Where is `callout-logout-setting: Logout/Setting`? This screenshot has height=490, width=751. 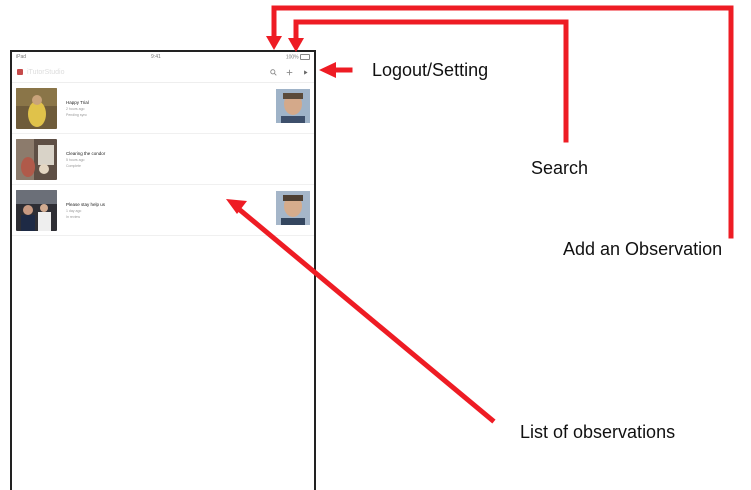 callout-logout-setting: Logout/Setting is located at coordinates (430, 70).